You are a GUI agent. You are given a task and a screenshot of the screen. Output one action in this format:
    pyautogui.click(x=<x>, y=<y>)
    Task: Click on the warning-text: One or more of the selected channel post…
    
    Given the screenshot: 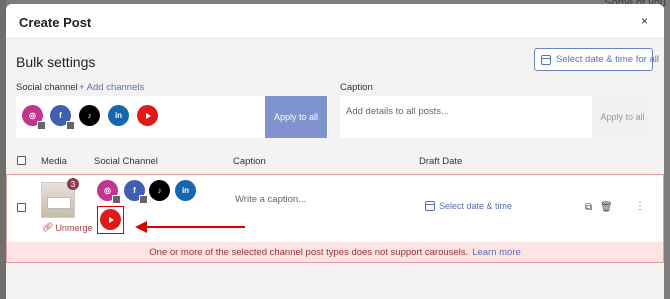 What is the action you would take?
    pyautogui.click(x=309, y=252)
    